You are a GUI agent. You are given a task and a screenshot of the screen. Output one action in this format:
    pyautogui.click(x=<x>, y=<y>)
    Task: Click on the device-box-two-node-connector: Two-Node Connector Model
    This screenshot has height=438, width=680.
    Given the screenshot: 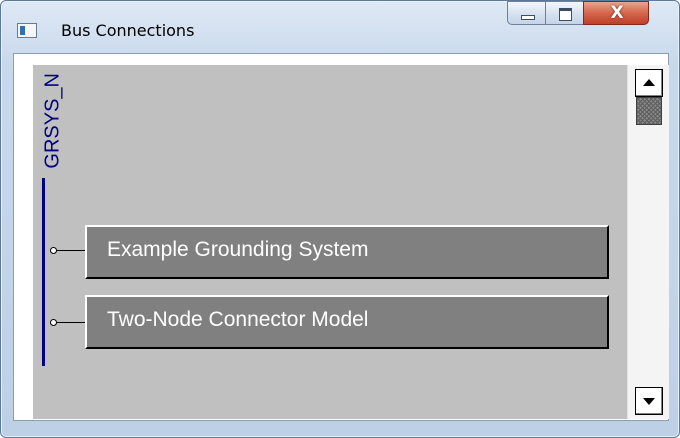 What is the action you would take?
    pyautogui.click(x=347, y=322)
    